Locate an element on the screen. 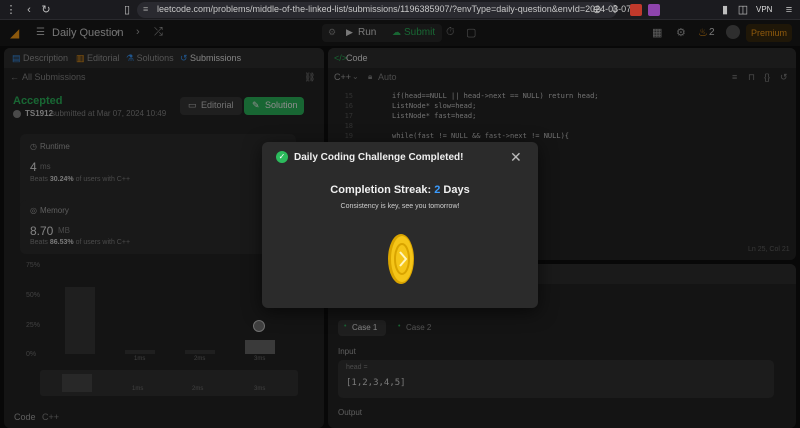 Image resolution: width=800 pixels, height=428 pixels. gold-coin-icon is located at coordinates (401, 259).